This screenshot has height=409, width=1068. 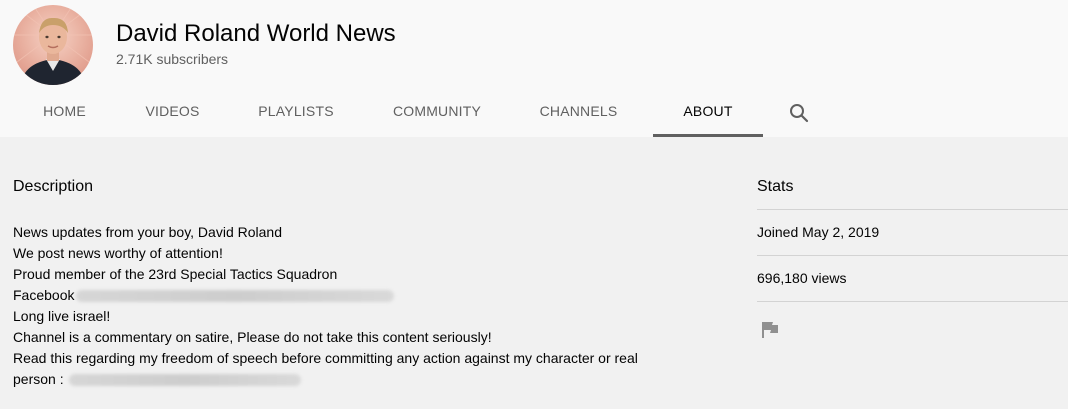 What do you see at coordinates (578, 111) in the screenshot?
I see `tab-channels: CHANNELS` at bounding box center [578, 111].